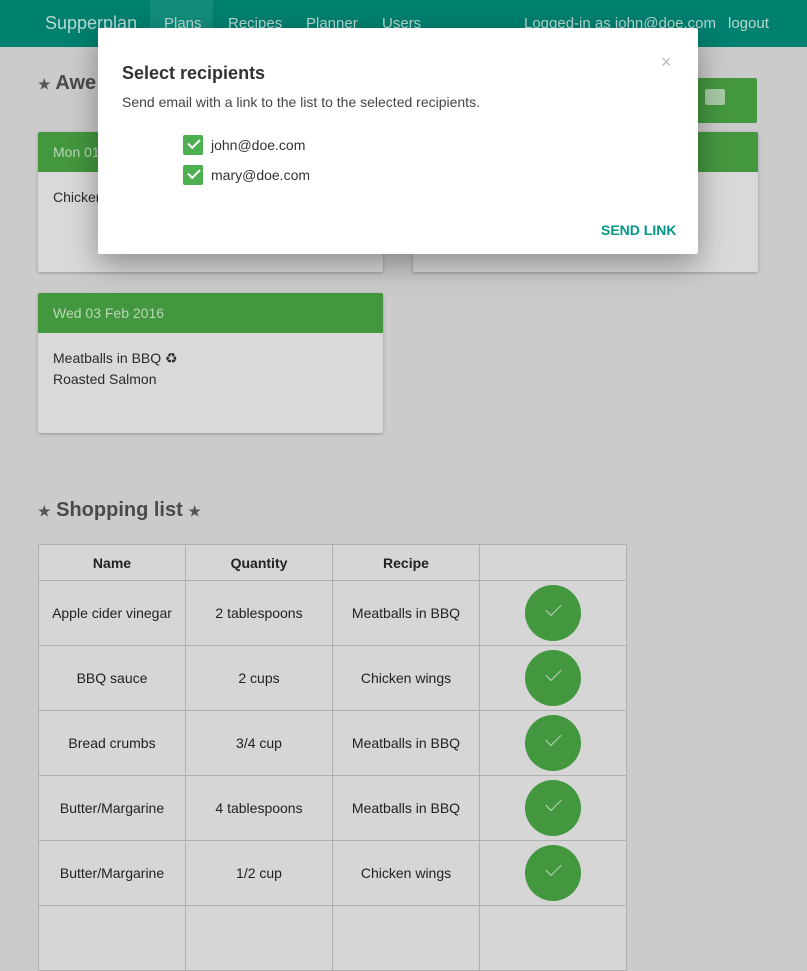 The image size is (807, 971). I want to click on table-row, so click(332, 938).